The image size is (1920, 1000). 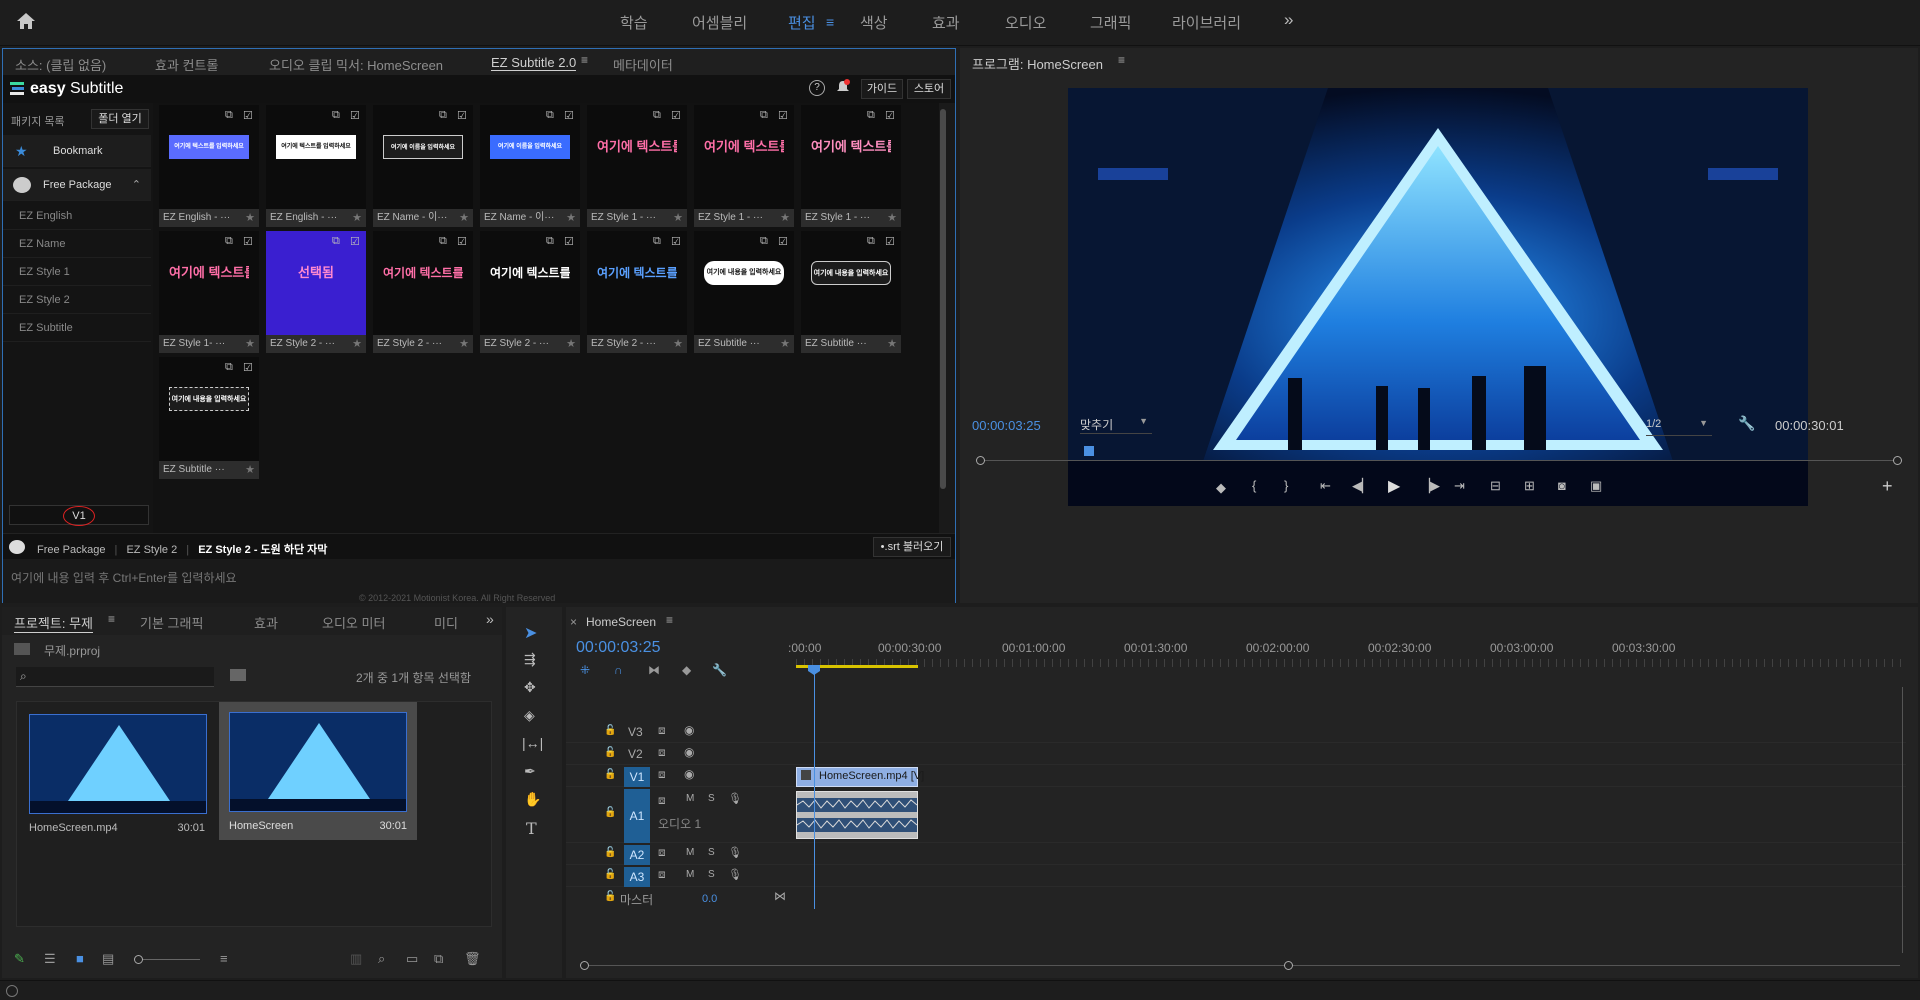 I want to click on list-view-icon: ☰, so click(x=50, y=959).